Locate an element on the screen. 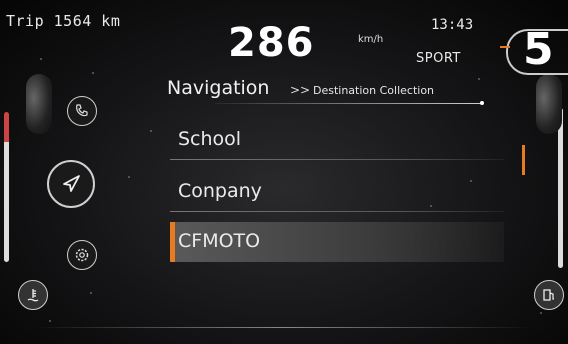 Image resolution: width=568 pixels, height=344 pixels. list-item: School is located at coordinates (337, 140).